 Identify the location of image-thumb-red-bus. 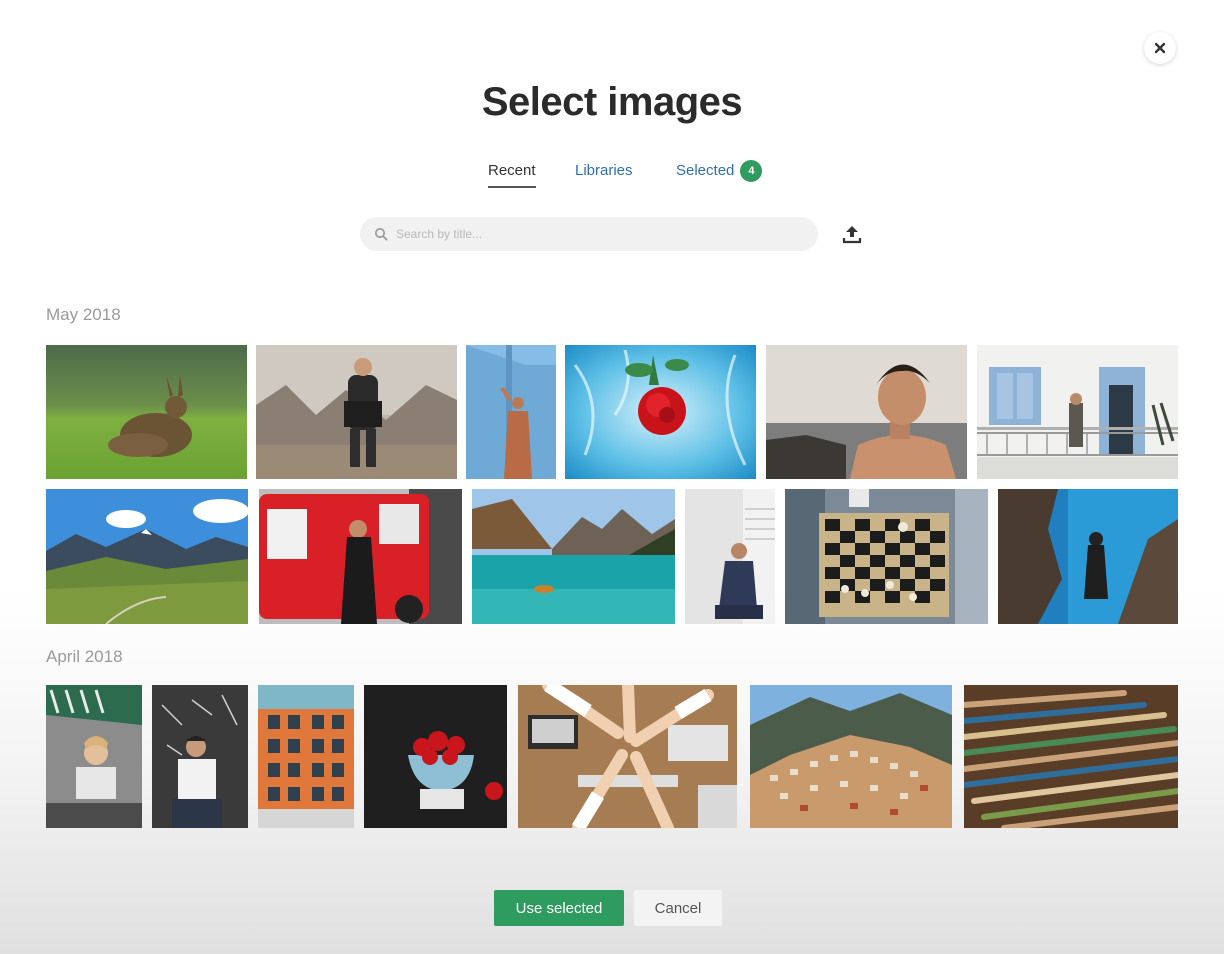
(360, 556).